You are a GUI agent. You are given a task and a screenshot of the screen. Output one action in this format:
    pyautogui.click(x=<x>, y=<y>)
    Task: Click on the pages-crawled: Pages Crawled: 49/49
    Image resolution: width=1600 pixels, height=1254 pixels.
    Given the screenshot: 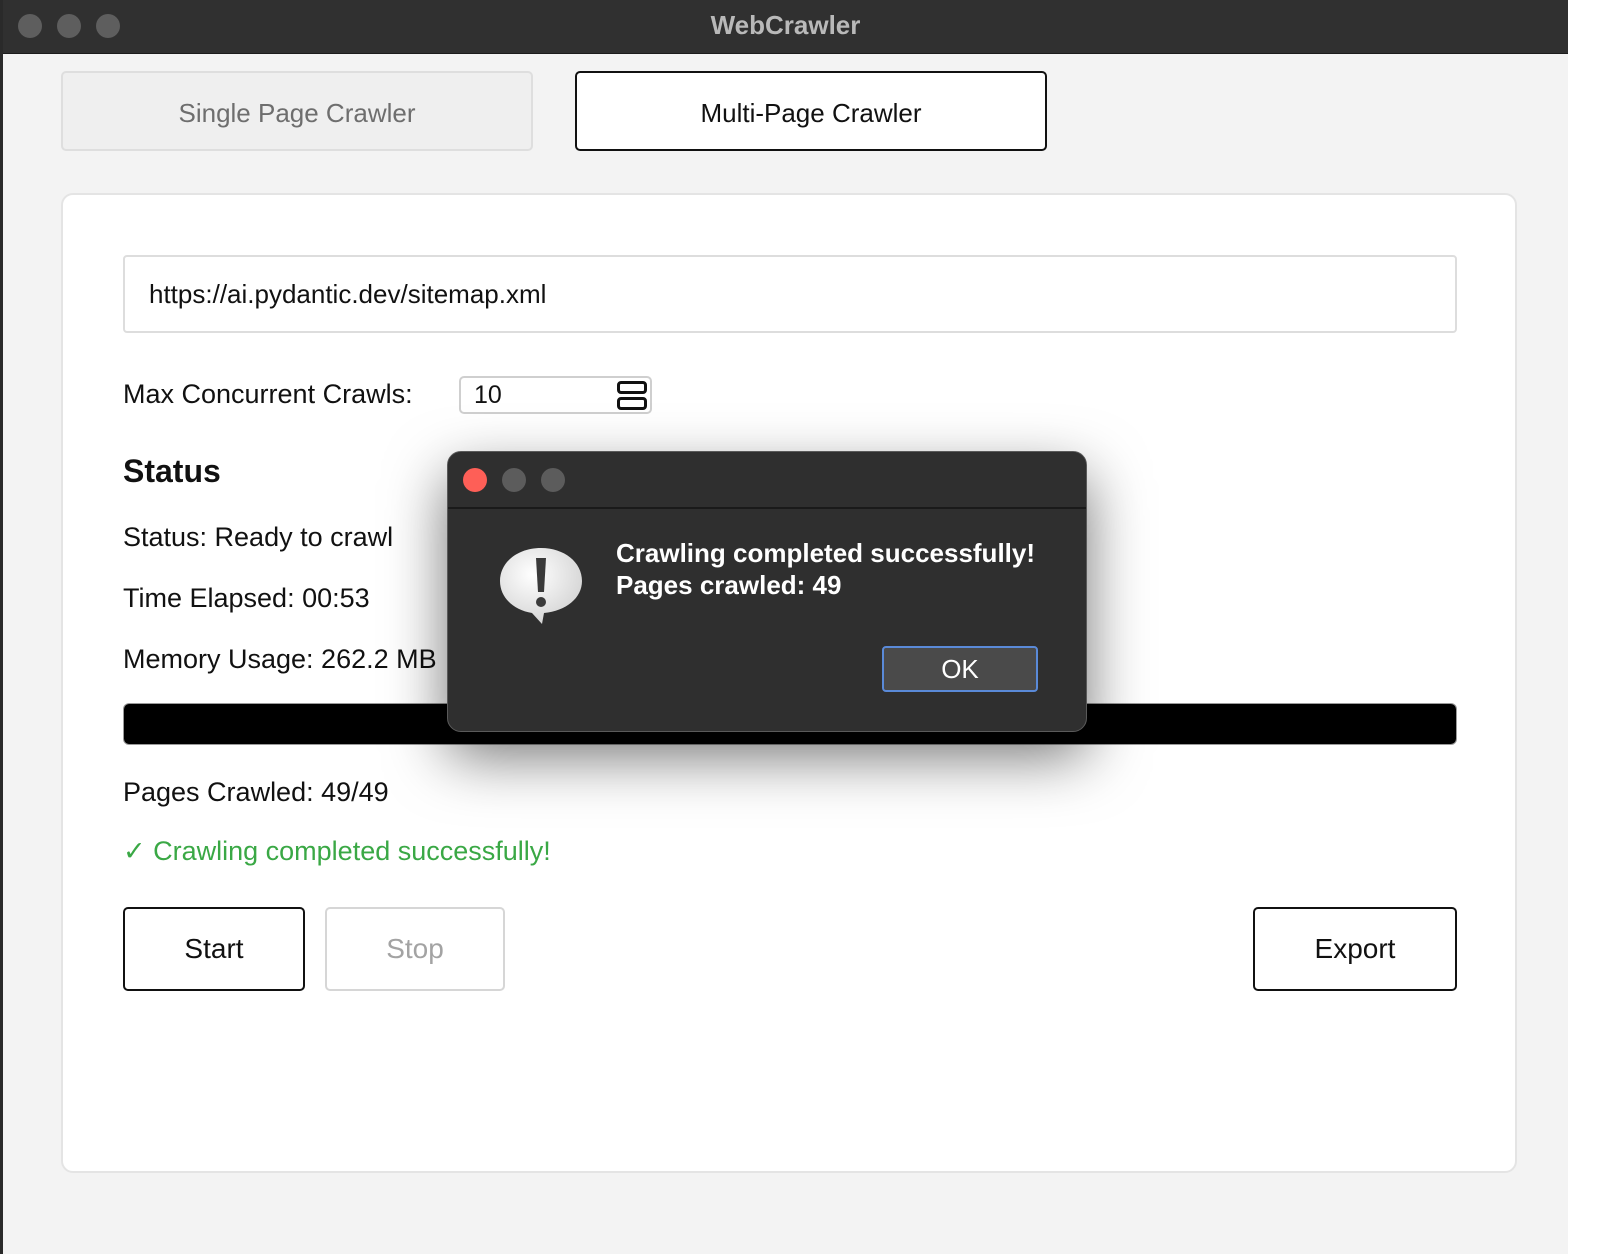 What is the action you would take?
    pyautogui.click(x=256, y=792)
    